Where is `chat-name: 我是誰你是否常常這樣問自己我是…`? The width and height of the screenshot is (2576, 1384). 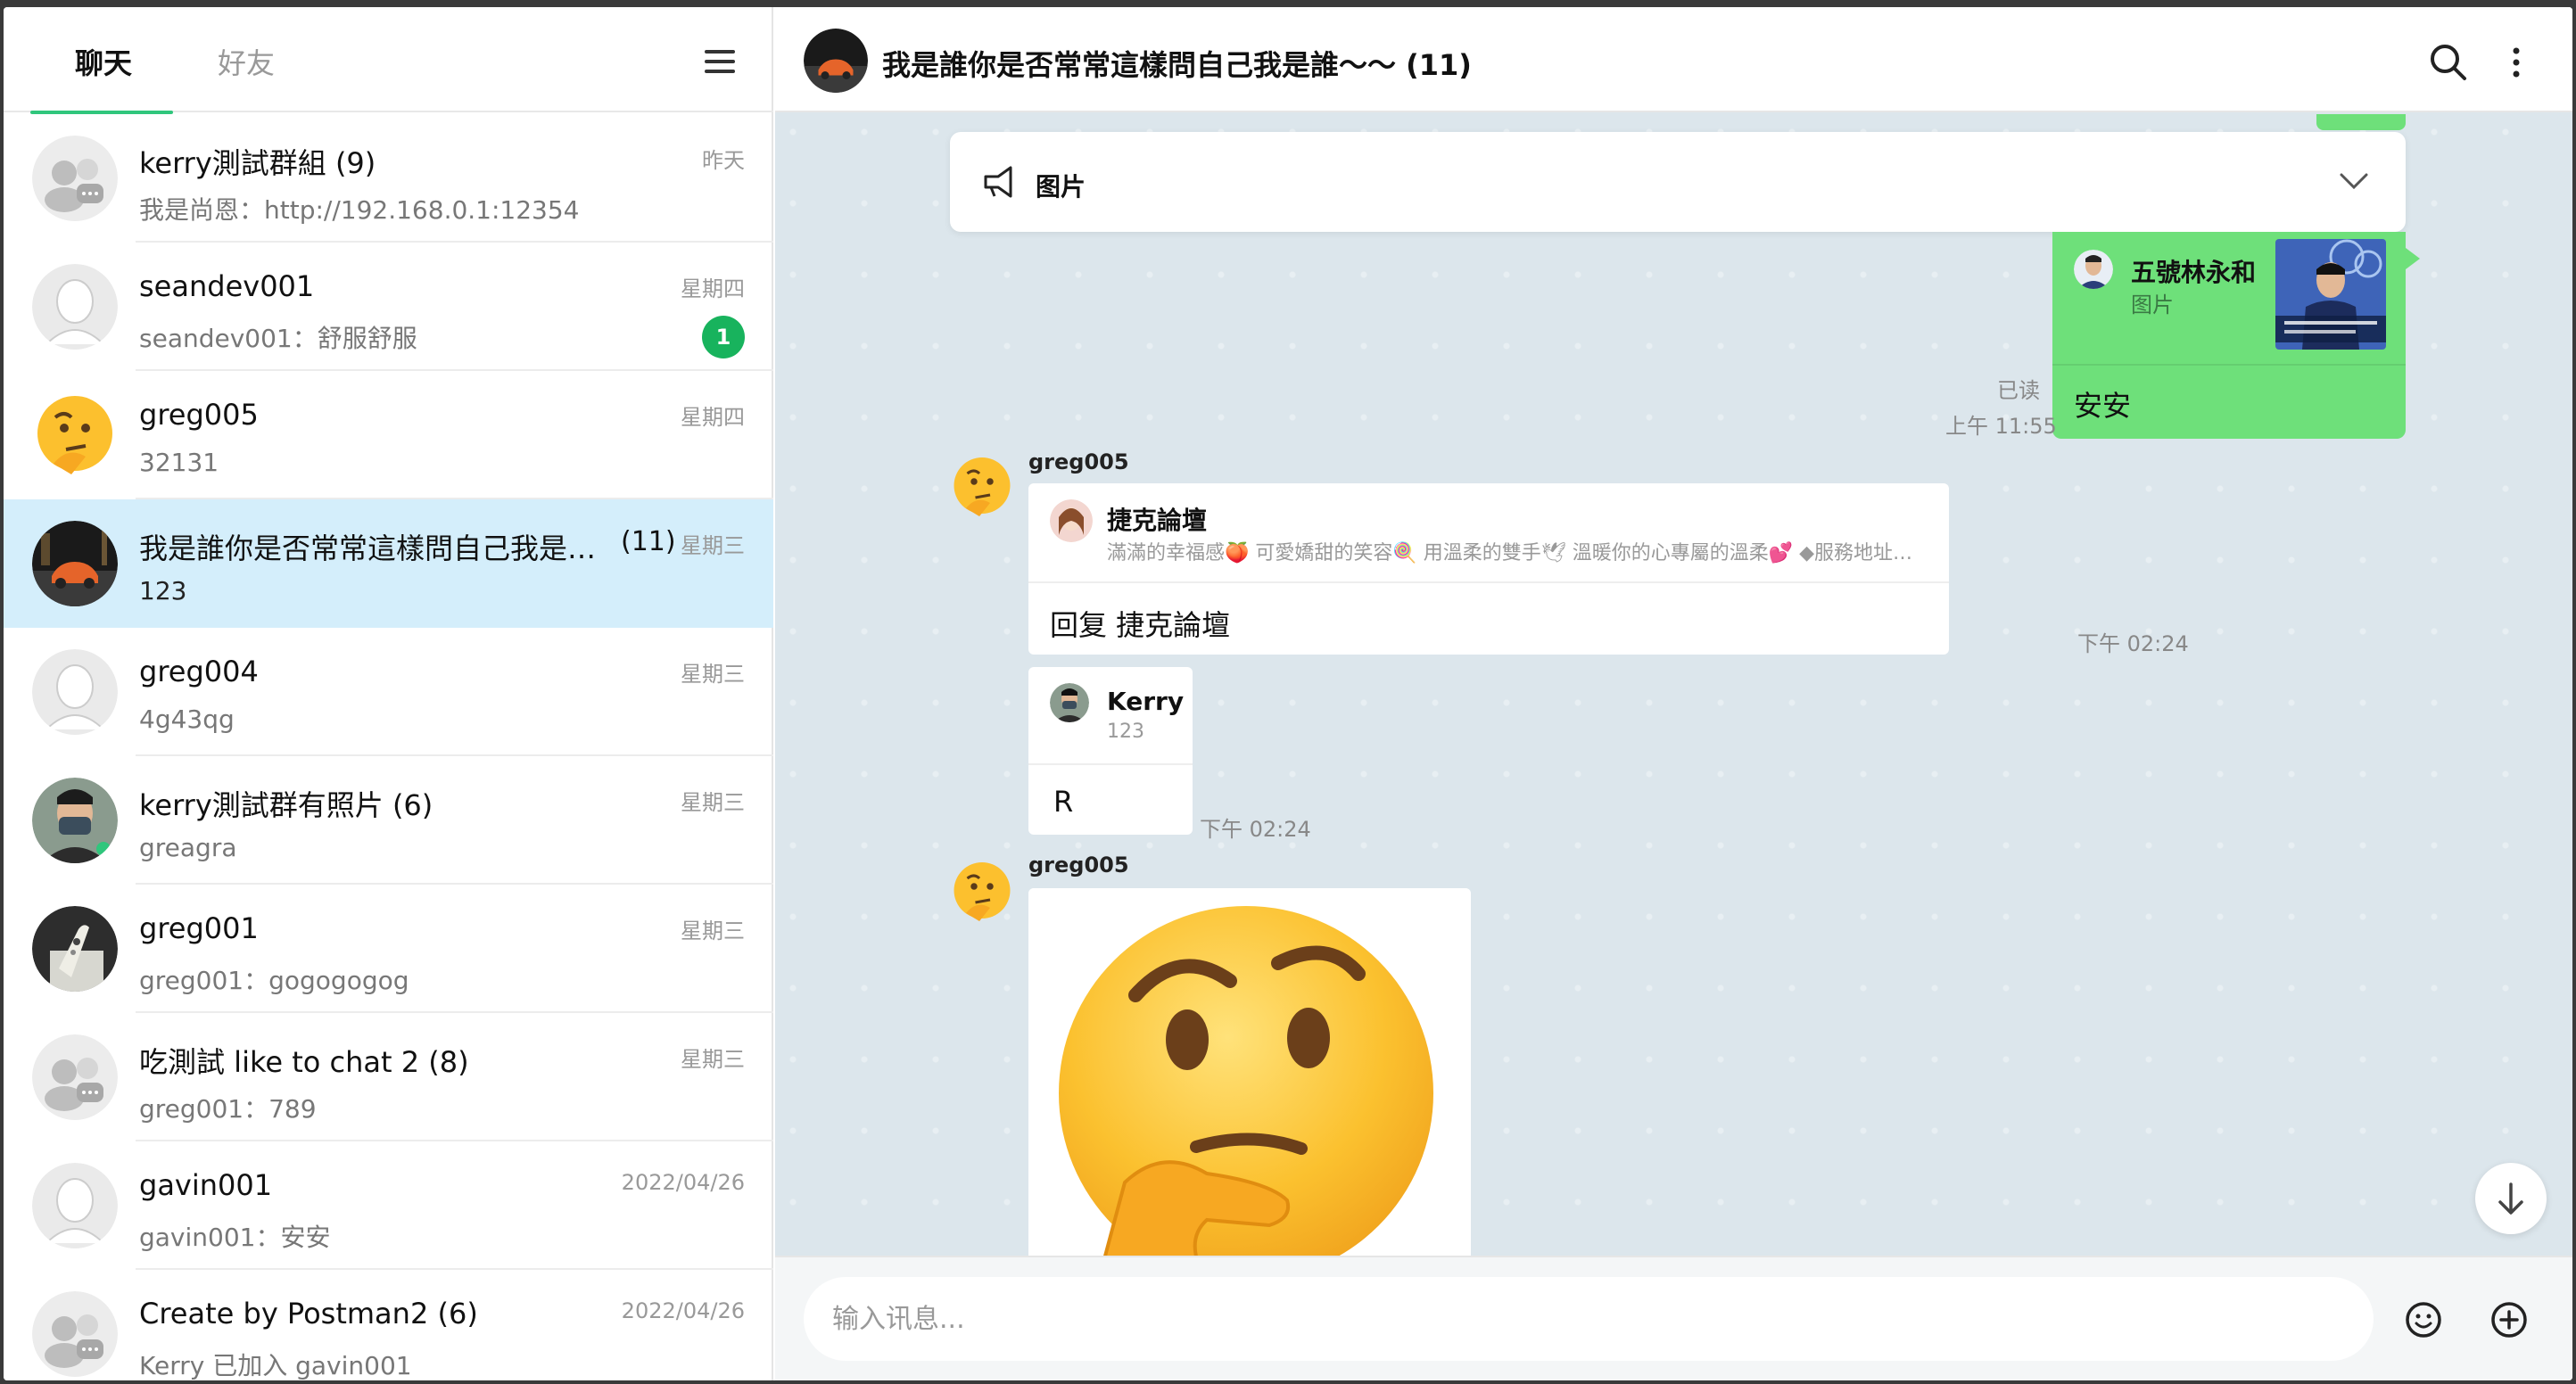 chat-name: 我是誰你是否常常這樣問自己我是… is located at coordinates (368, 548).